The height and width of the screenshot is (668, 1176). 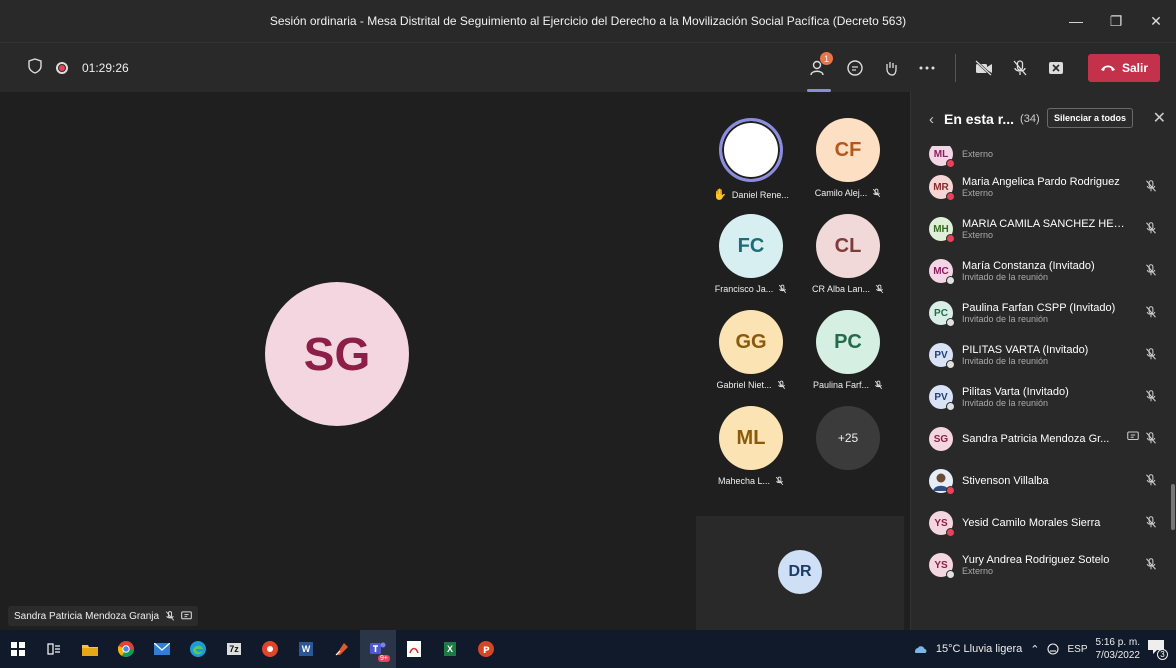 I want to click on participant-info: Maria Angelica Pardo Rodriguez Externo, so click(x=1046, y=187).